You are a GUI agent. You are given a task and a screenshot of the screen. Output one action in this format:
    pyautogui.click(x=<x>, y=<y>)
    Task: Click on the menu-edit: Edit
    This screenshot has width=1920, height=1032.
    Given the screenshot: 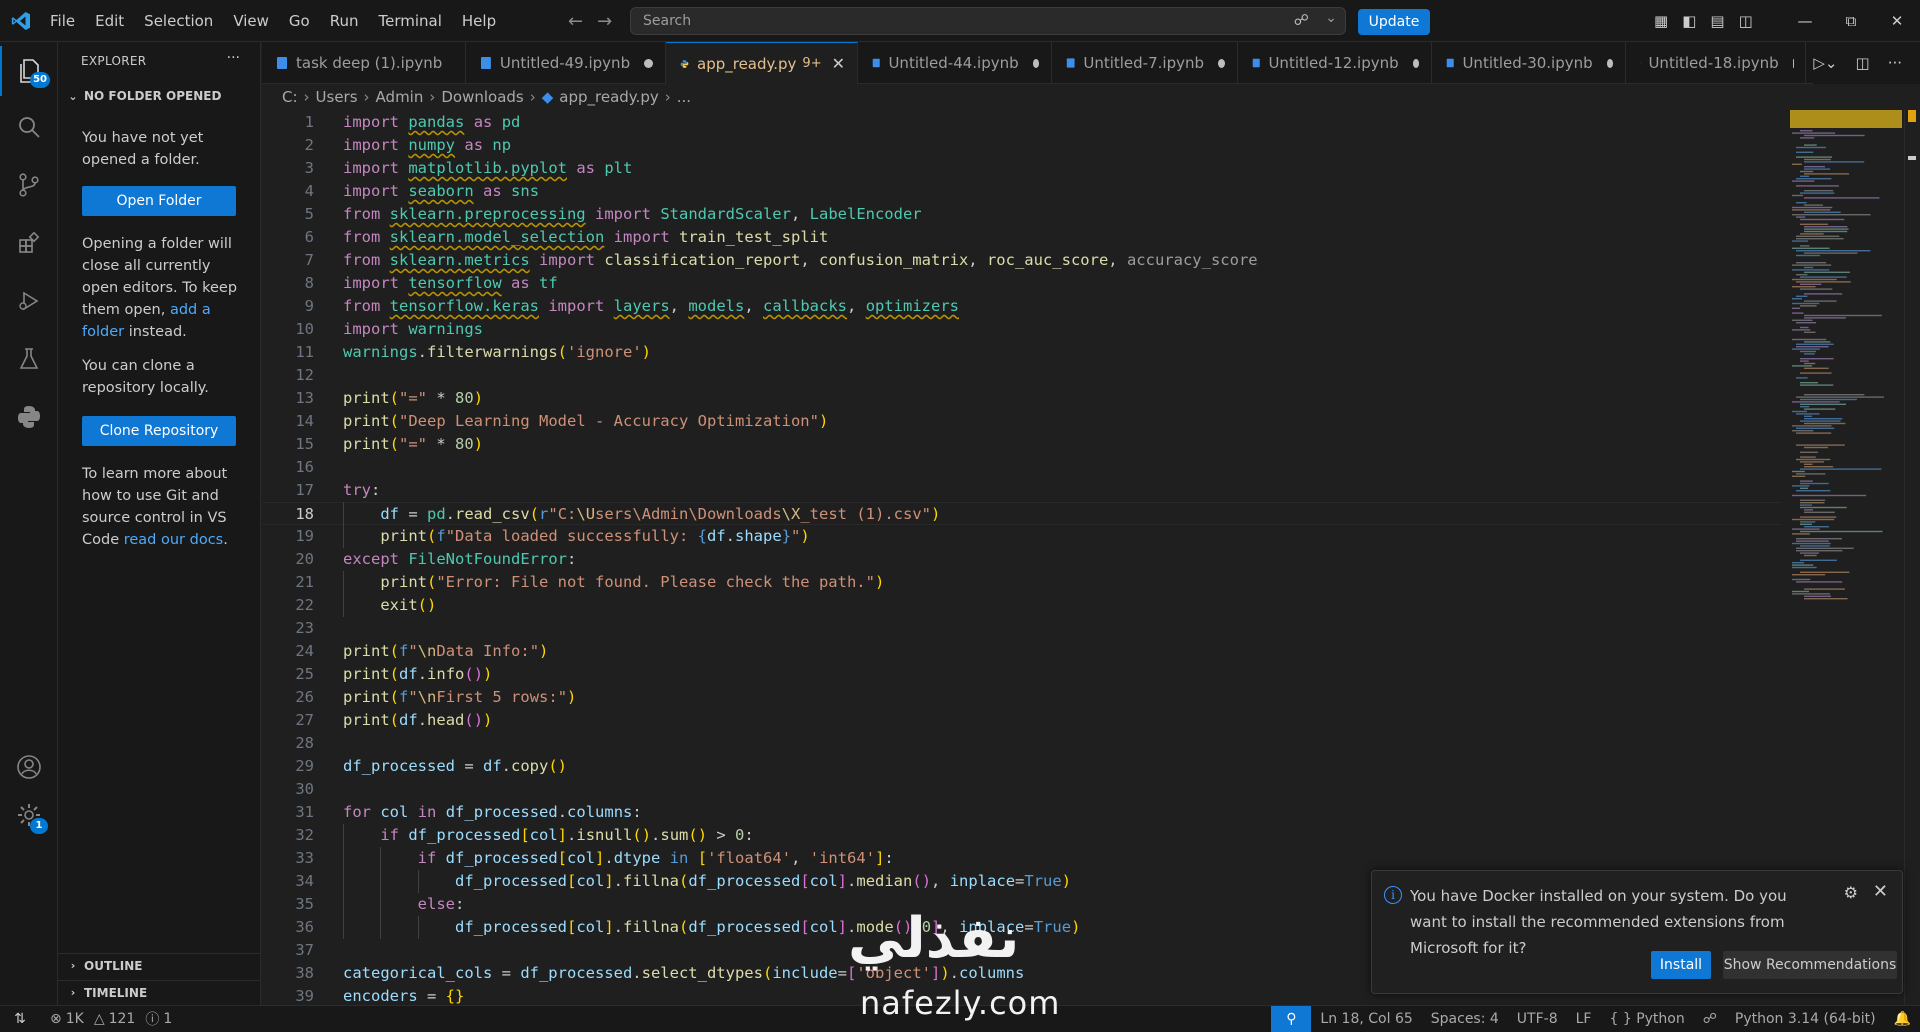 What is the action you would take?
    pyautogui.click(x=109, y=21)
    